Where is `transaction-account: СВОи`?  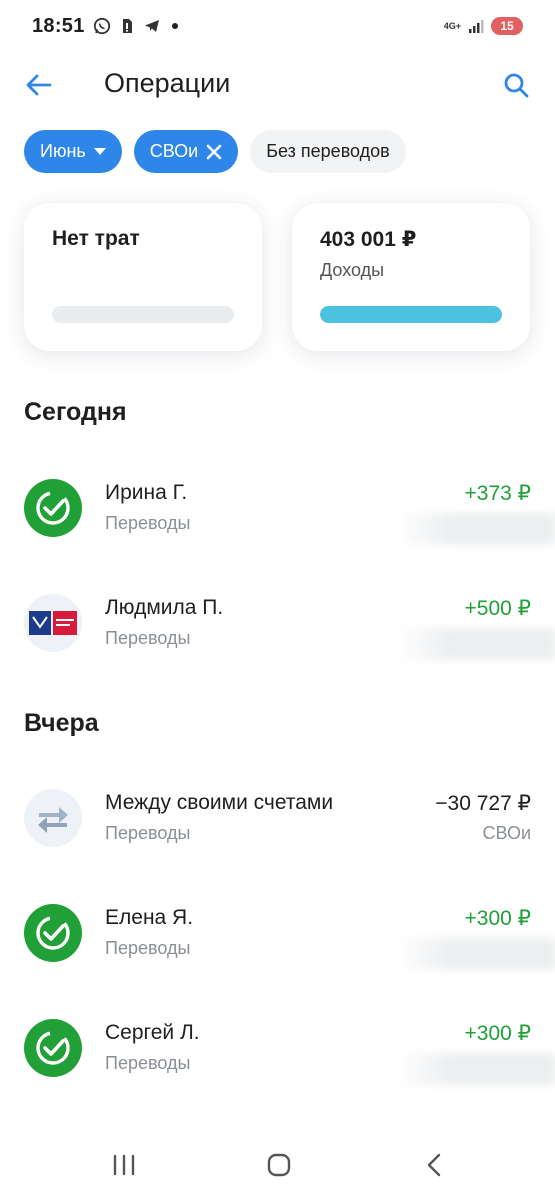 transaction-account: СВОи is located at coordinates (506, 833).